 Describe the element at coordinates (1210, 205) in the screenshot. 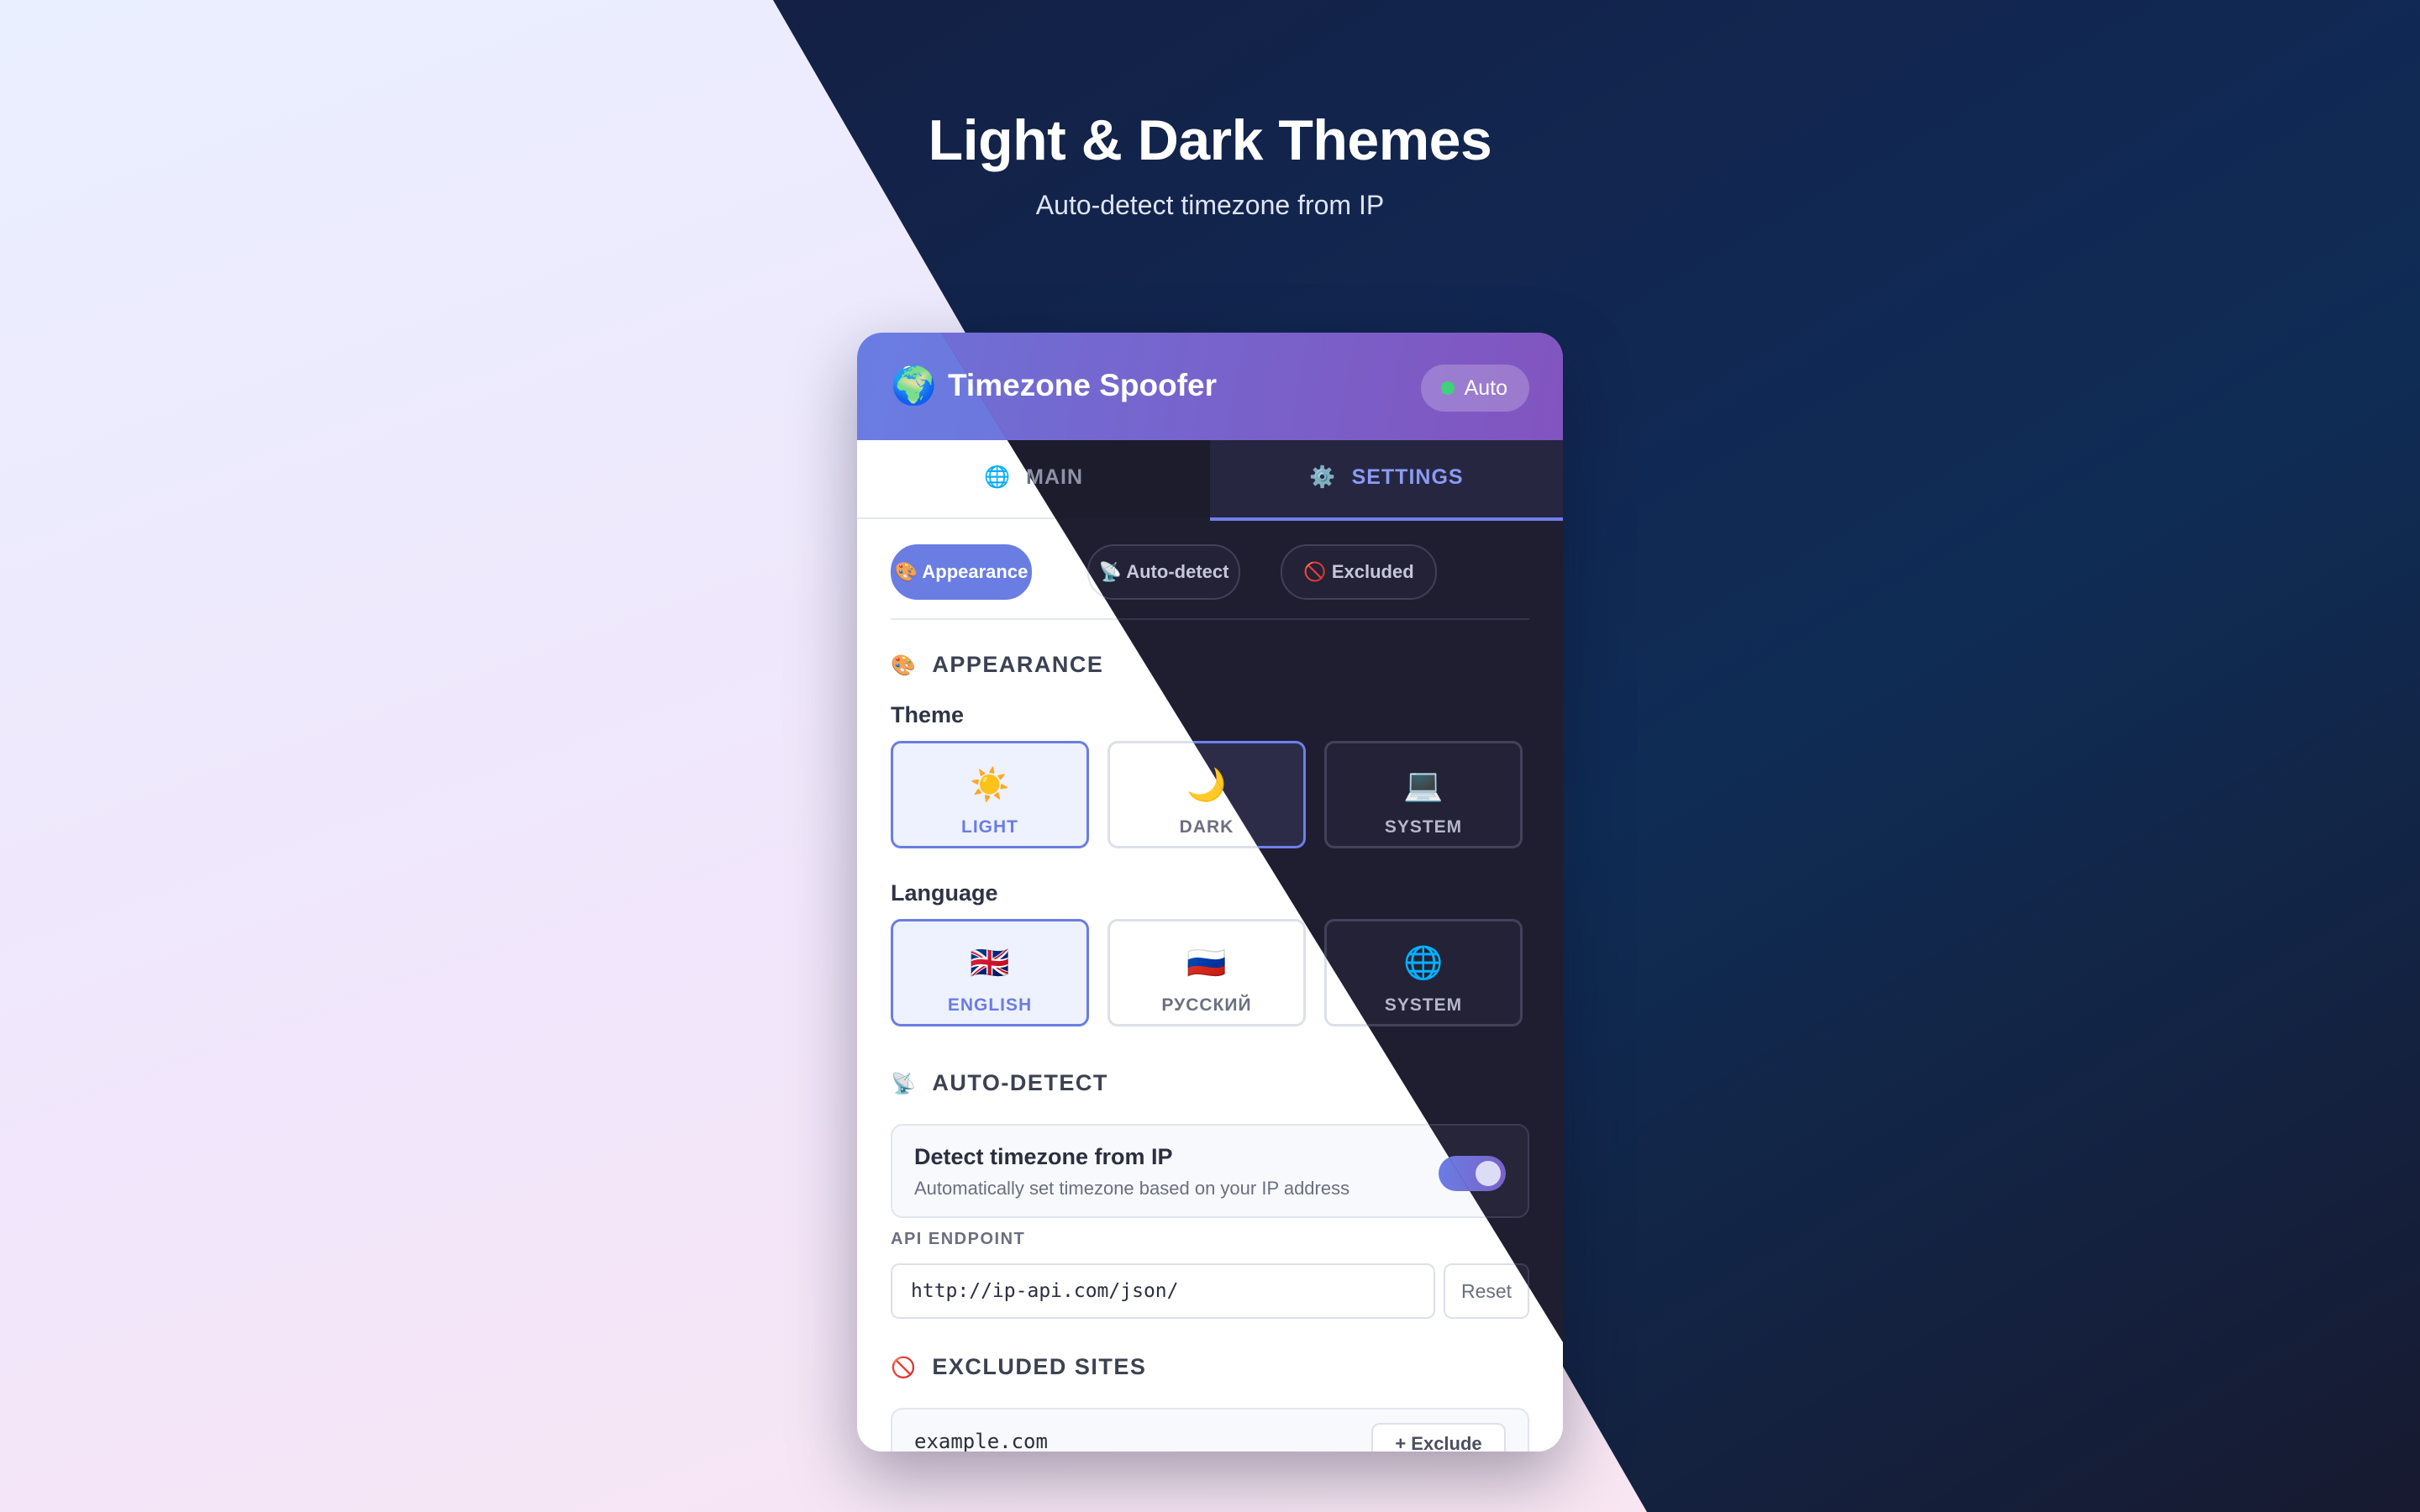

I see `hero-subtitle: Auto-detect timezone from IP` at that location.